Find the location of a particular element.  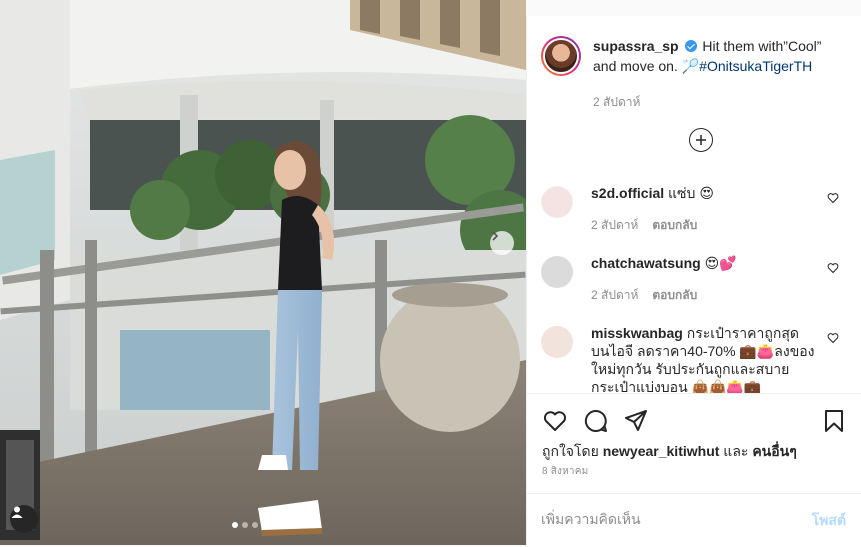

plus-icon is located at coordinates (701, 140).